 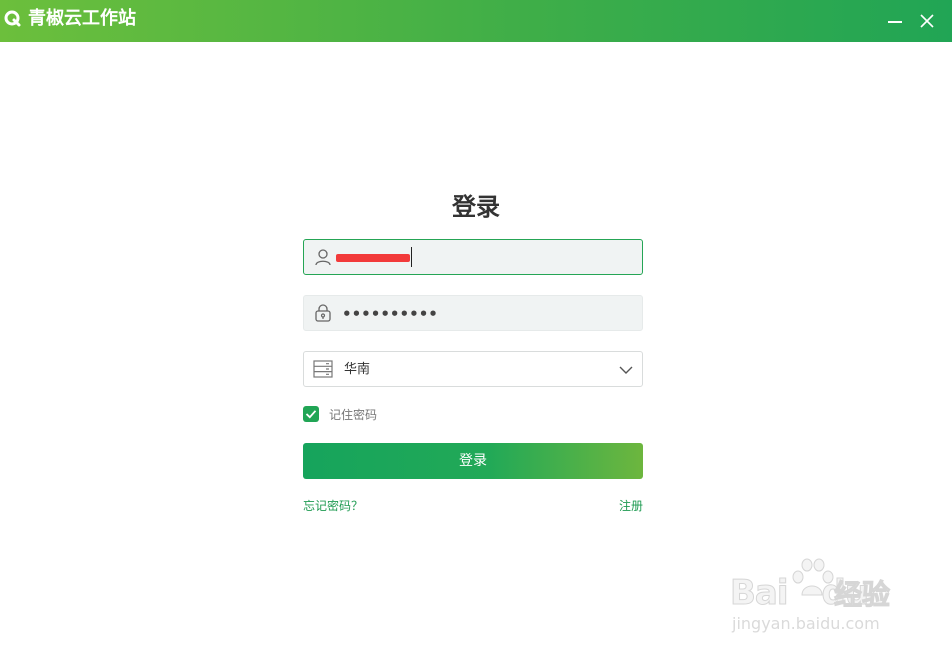 What do you see at coordinates (323, 313) in the screenshot?
I see `lock-icon` at bounding box center [323, 313].